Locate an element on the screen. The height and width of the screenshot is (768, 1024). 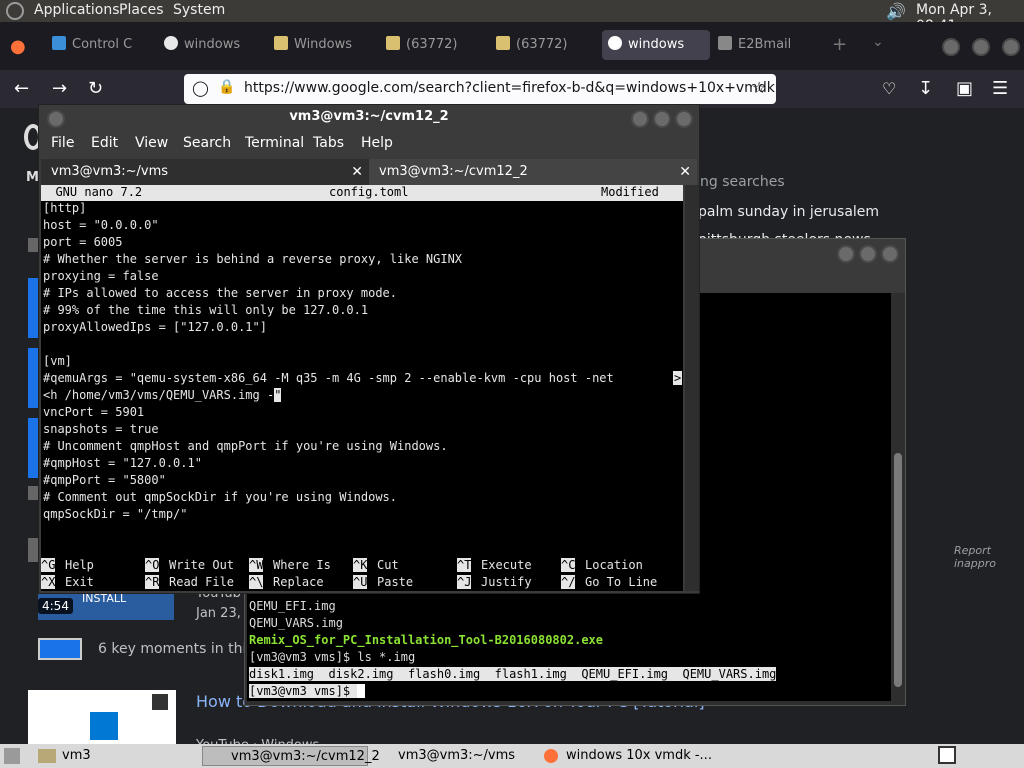
shortcut-read-file: Read File is located at coordinates (201, 582).